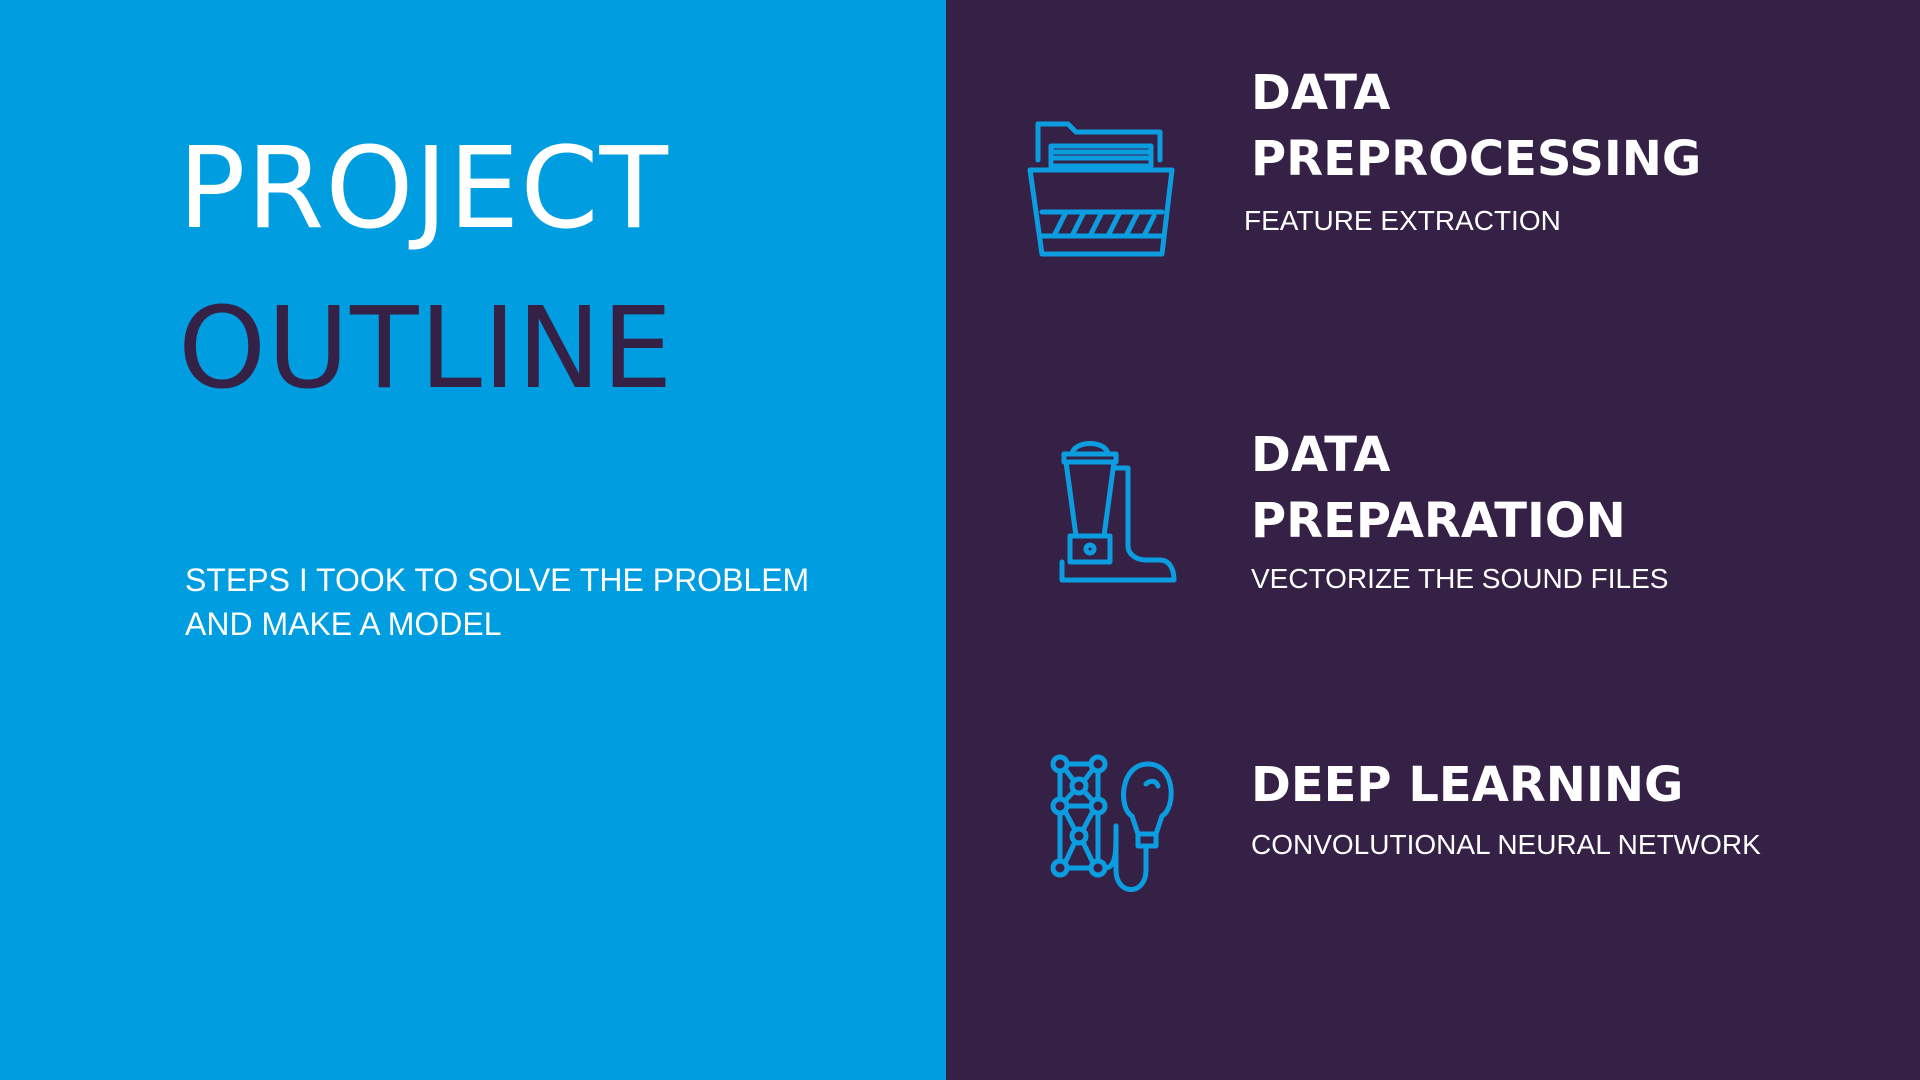 This screenshot has height=1080, width=1920. What do you see at coordinates (1476, 159) in the screenshot?
I see `step-1-title-line-2: PREPROCESSING` at bounding box center [1476, 159].